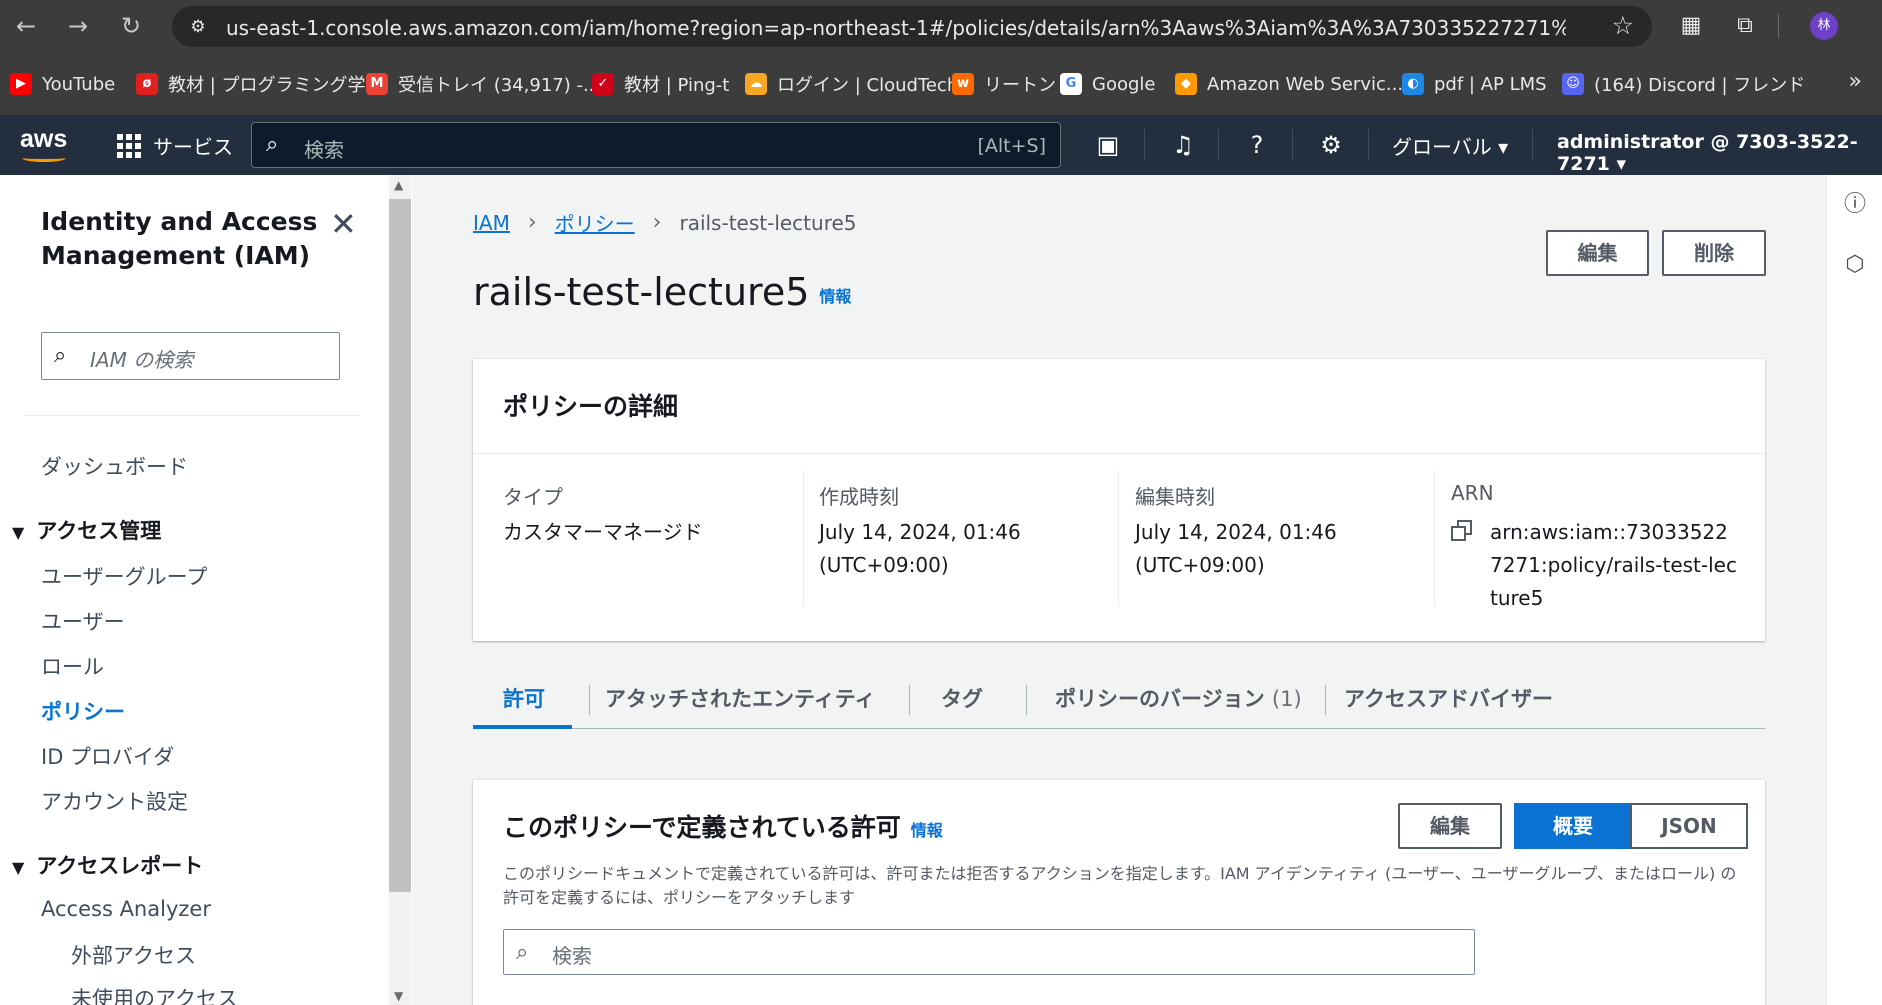 The height and width of the screenshot is (1005, 1882). What do you see at coordinates (18, 532) in the screenshot?
I see `caret-down-icon: ▼` at bounding box center [18, 532].